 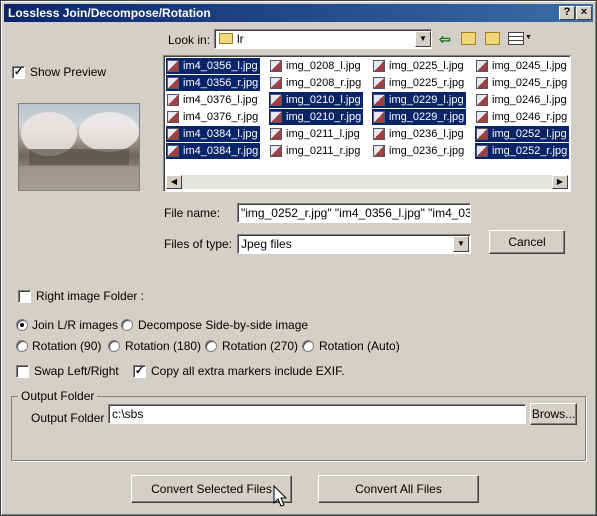 I want to click on file-name: img_0211_l.jpg, so click(x=323, y=134).